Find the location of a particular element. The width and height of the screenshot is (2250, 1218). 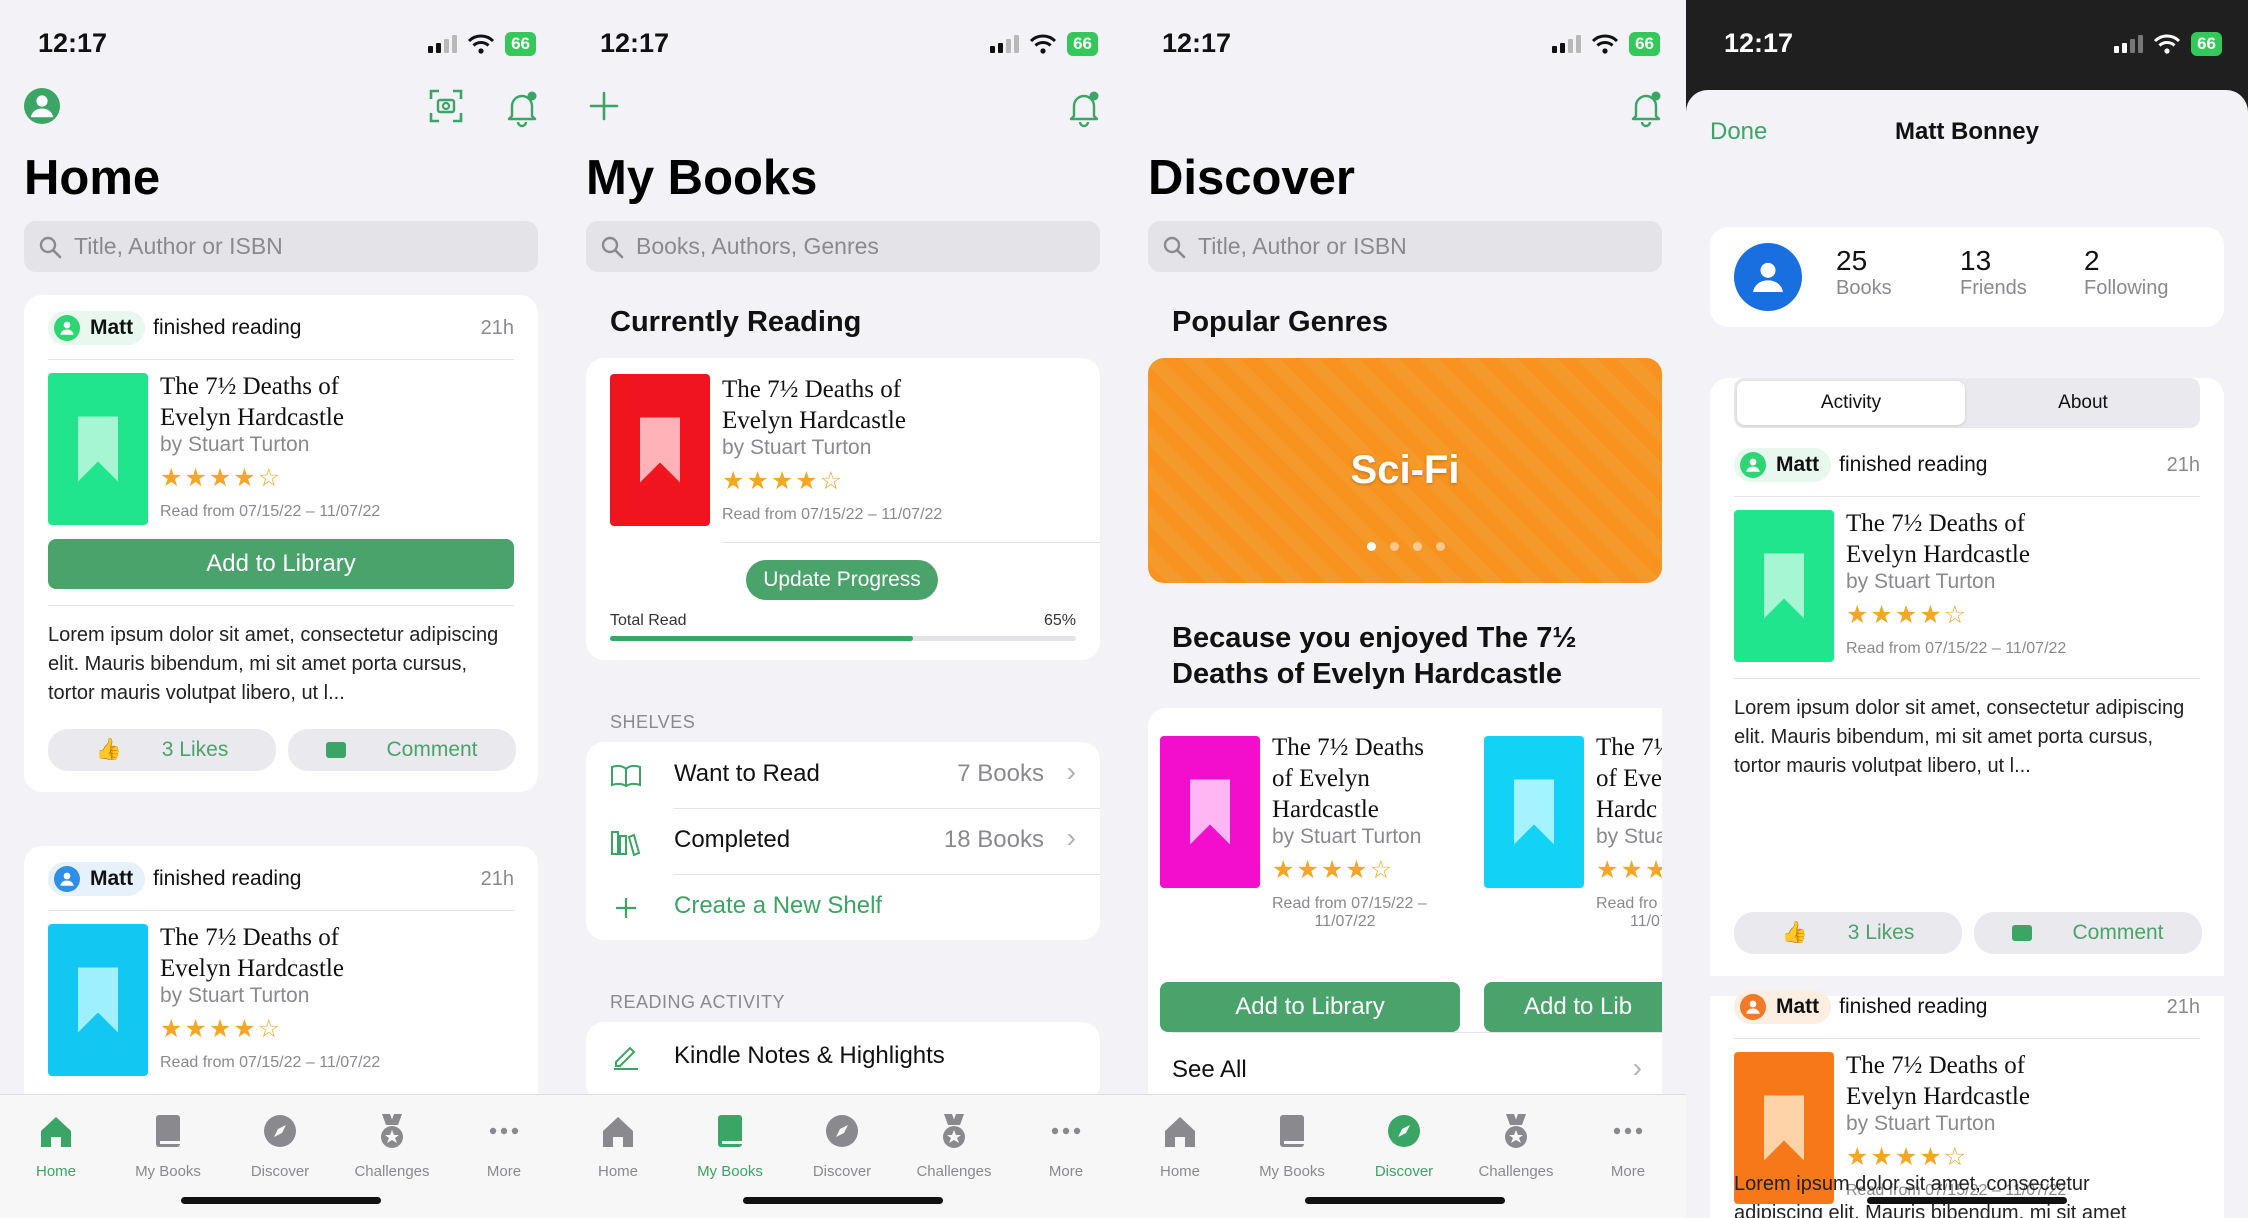

stat-books: 25 Books is located at coordinates (1864, 272).